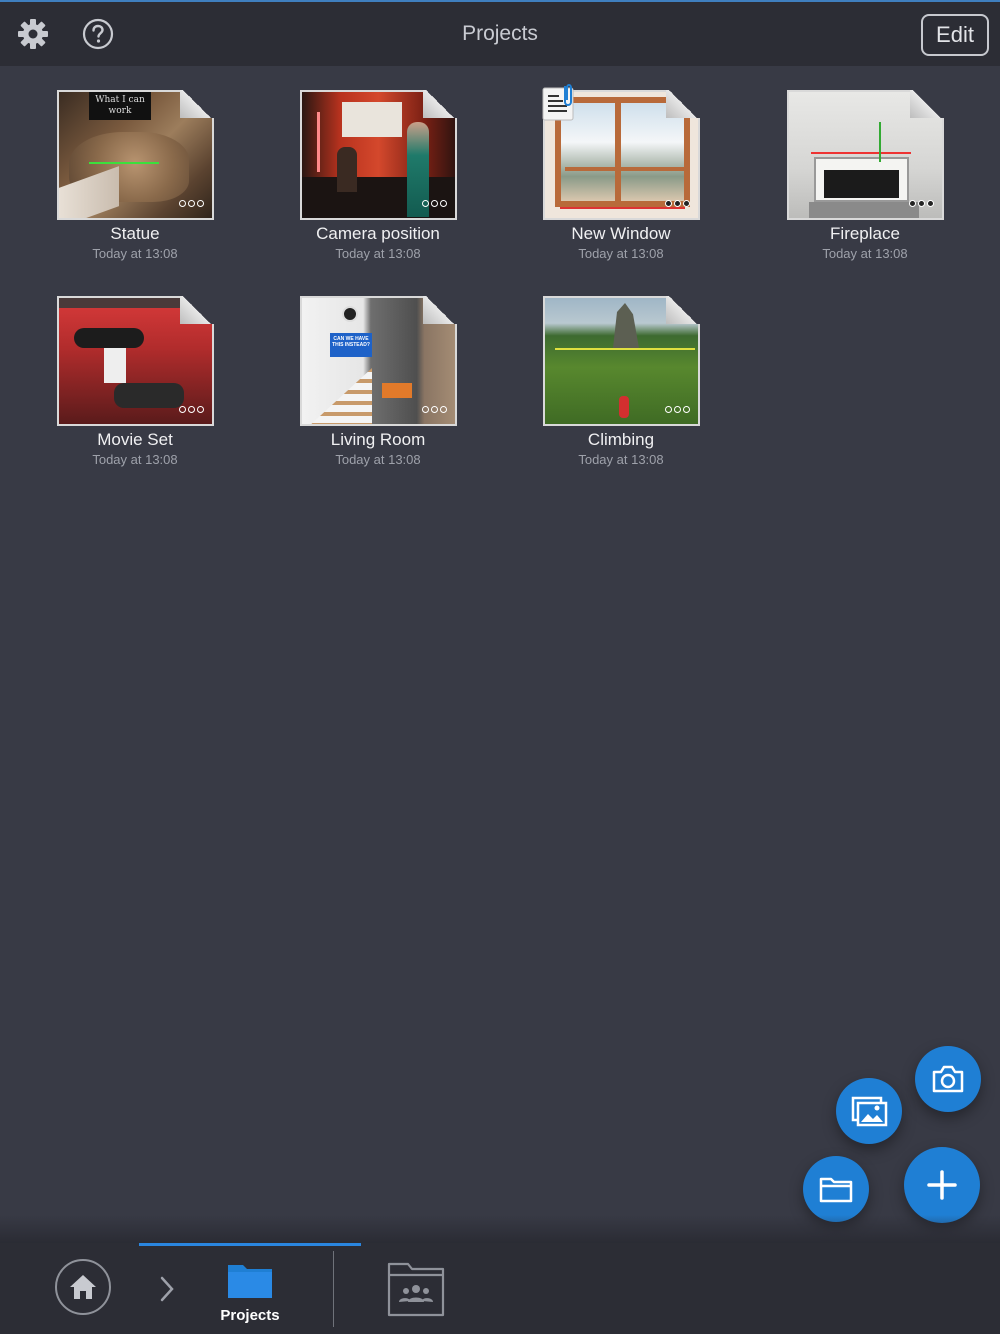  I want to click on thumbnail-caption: CAN WE HAVE THIS INSTEAD?, so click(351, 345).